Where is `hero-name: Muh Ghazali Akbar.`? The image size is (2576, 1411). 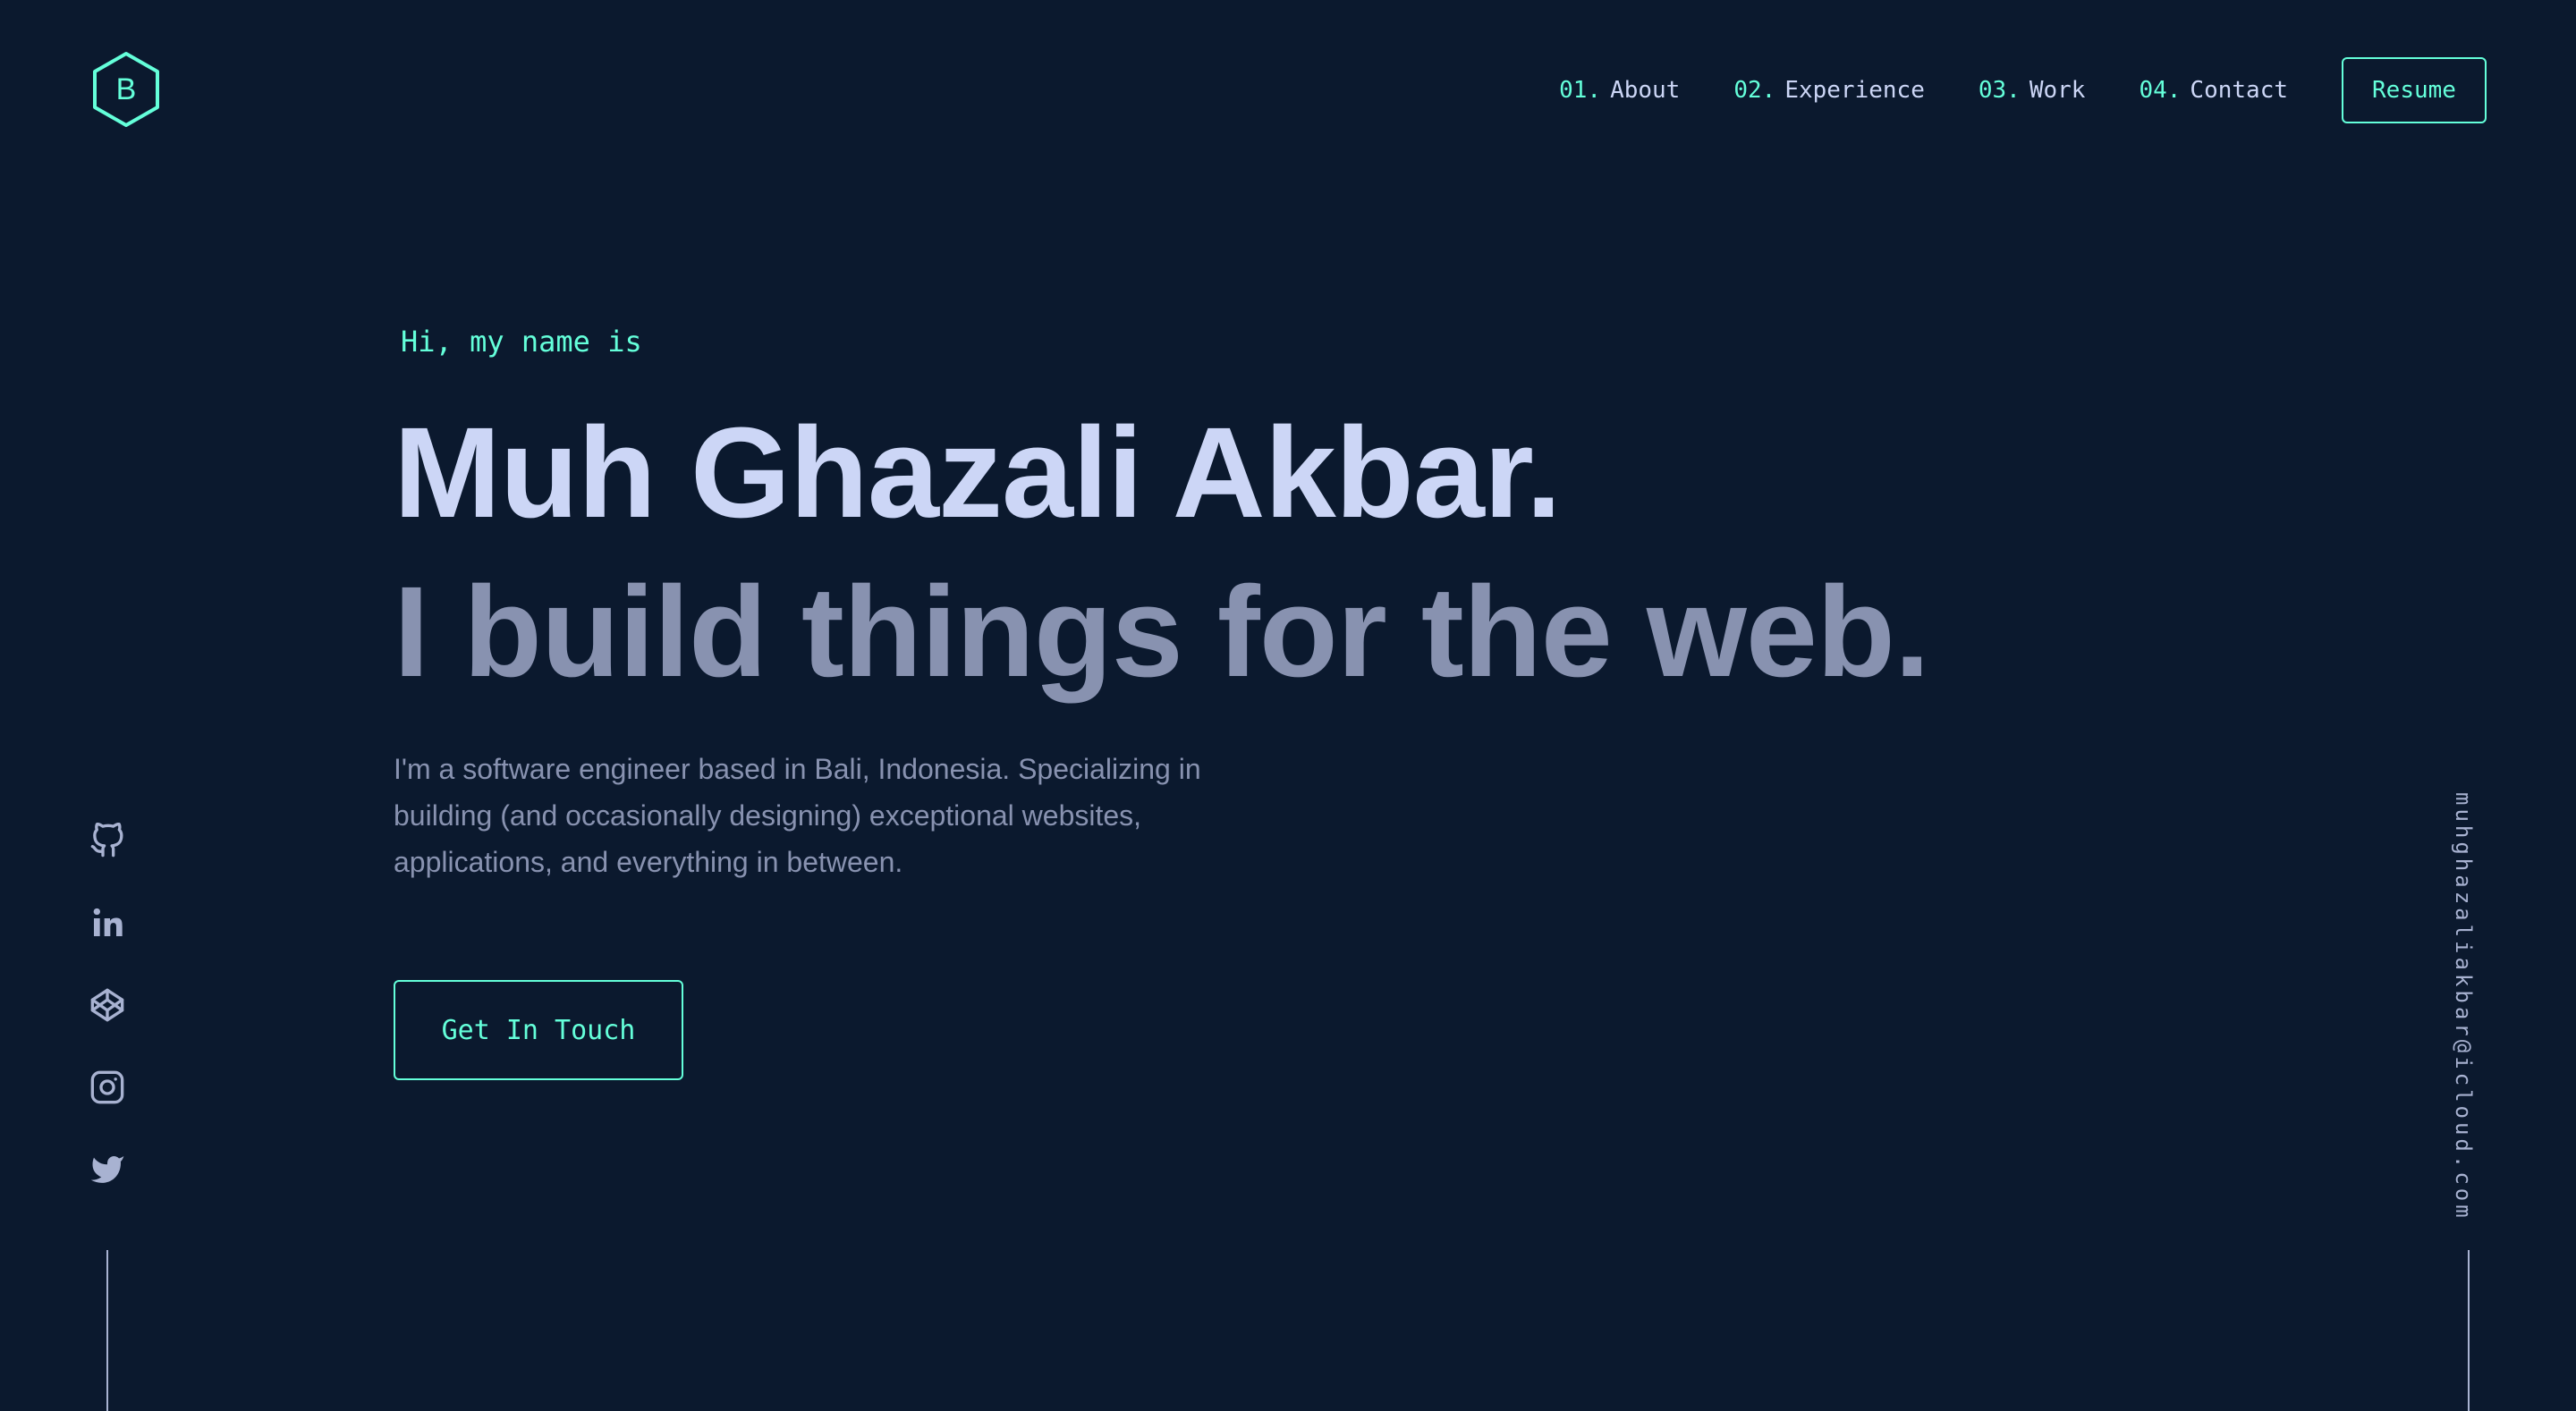 hero-name: Muh Ghazali Akbar. is located at coordinates (978, 473).